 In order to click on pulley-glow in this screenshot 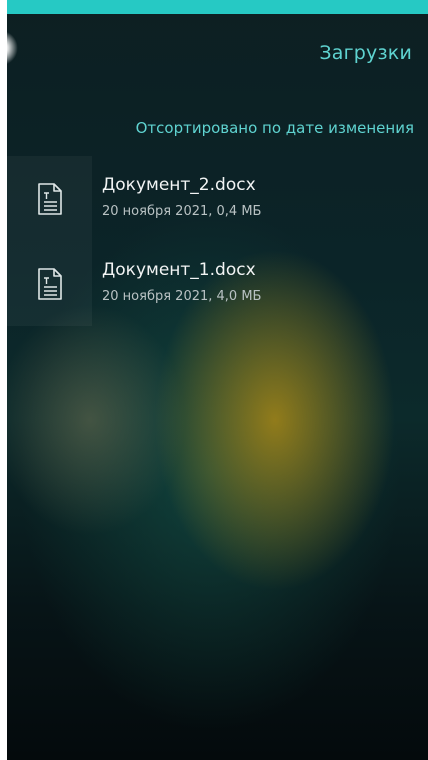, I will do `click(9, 48)`.